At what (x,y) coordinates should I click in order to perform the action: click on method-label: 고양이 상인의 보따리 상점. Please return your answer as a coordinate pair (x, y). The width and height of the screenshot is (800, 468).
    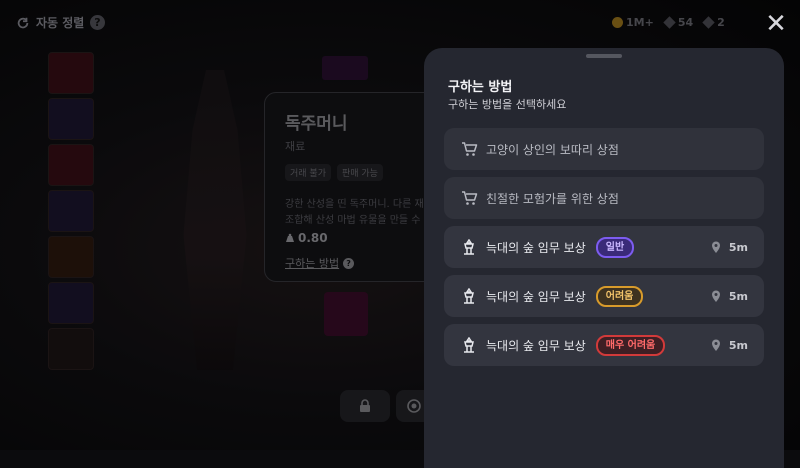
    Looking at the image, I should click on (552, 149).